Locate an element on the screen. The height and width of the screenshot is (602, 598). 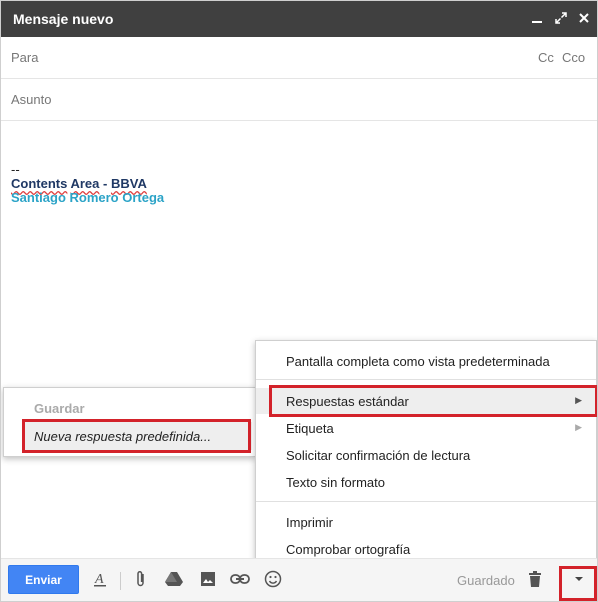
subject-label: Asunto is located at coordinates (31, 99).